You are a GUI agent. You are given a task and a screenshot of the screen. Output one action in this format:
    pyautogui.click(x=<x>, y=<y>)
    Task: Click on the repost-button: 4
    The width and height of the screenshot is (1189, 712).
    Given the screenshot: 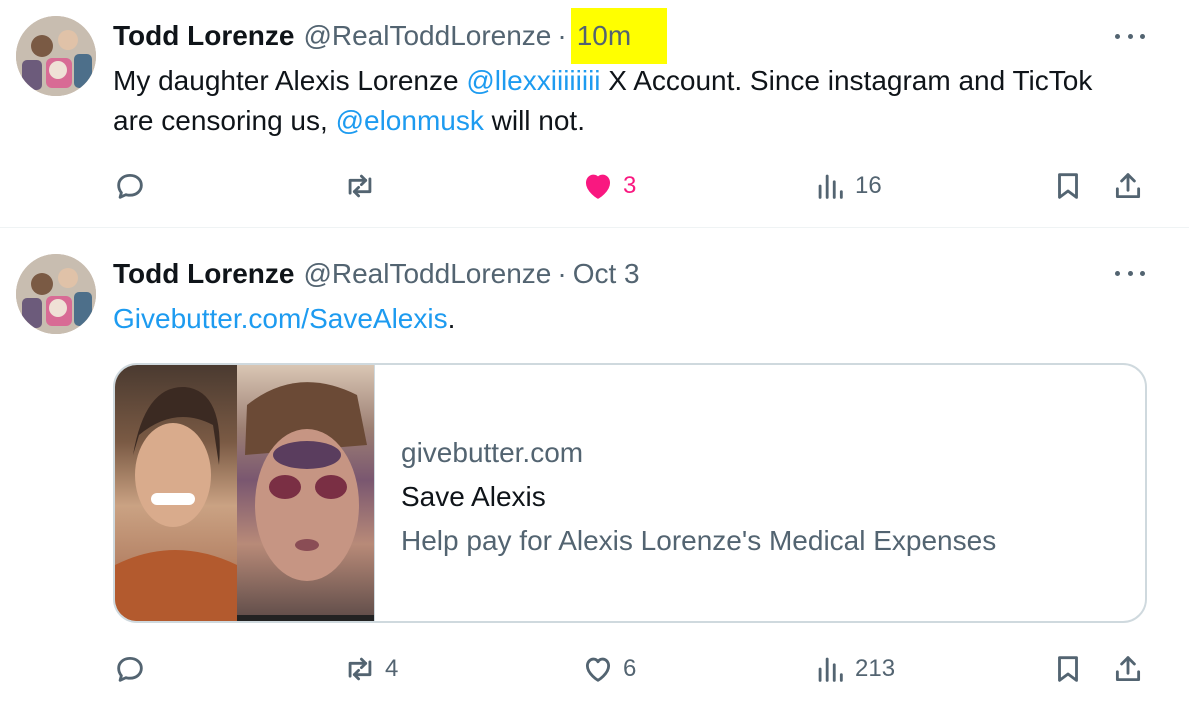 What is the action you would take?
    pyautogui.click(x=370, y=669)
    